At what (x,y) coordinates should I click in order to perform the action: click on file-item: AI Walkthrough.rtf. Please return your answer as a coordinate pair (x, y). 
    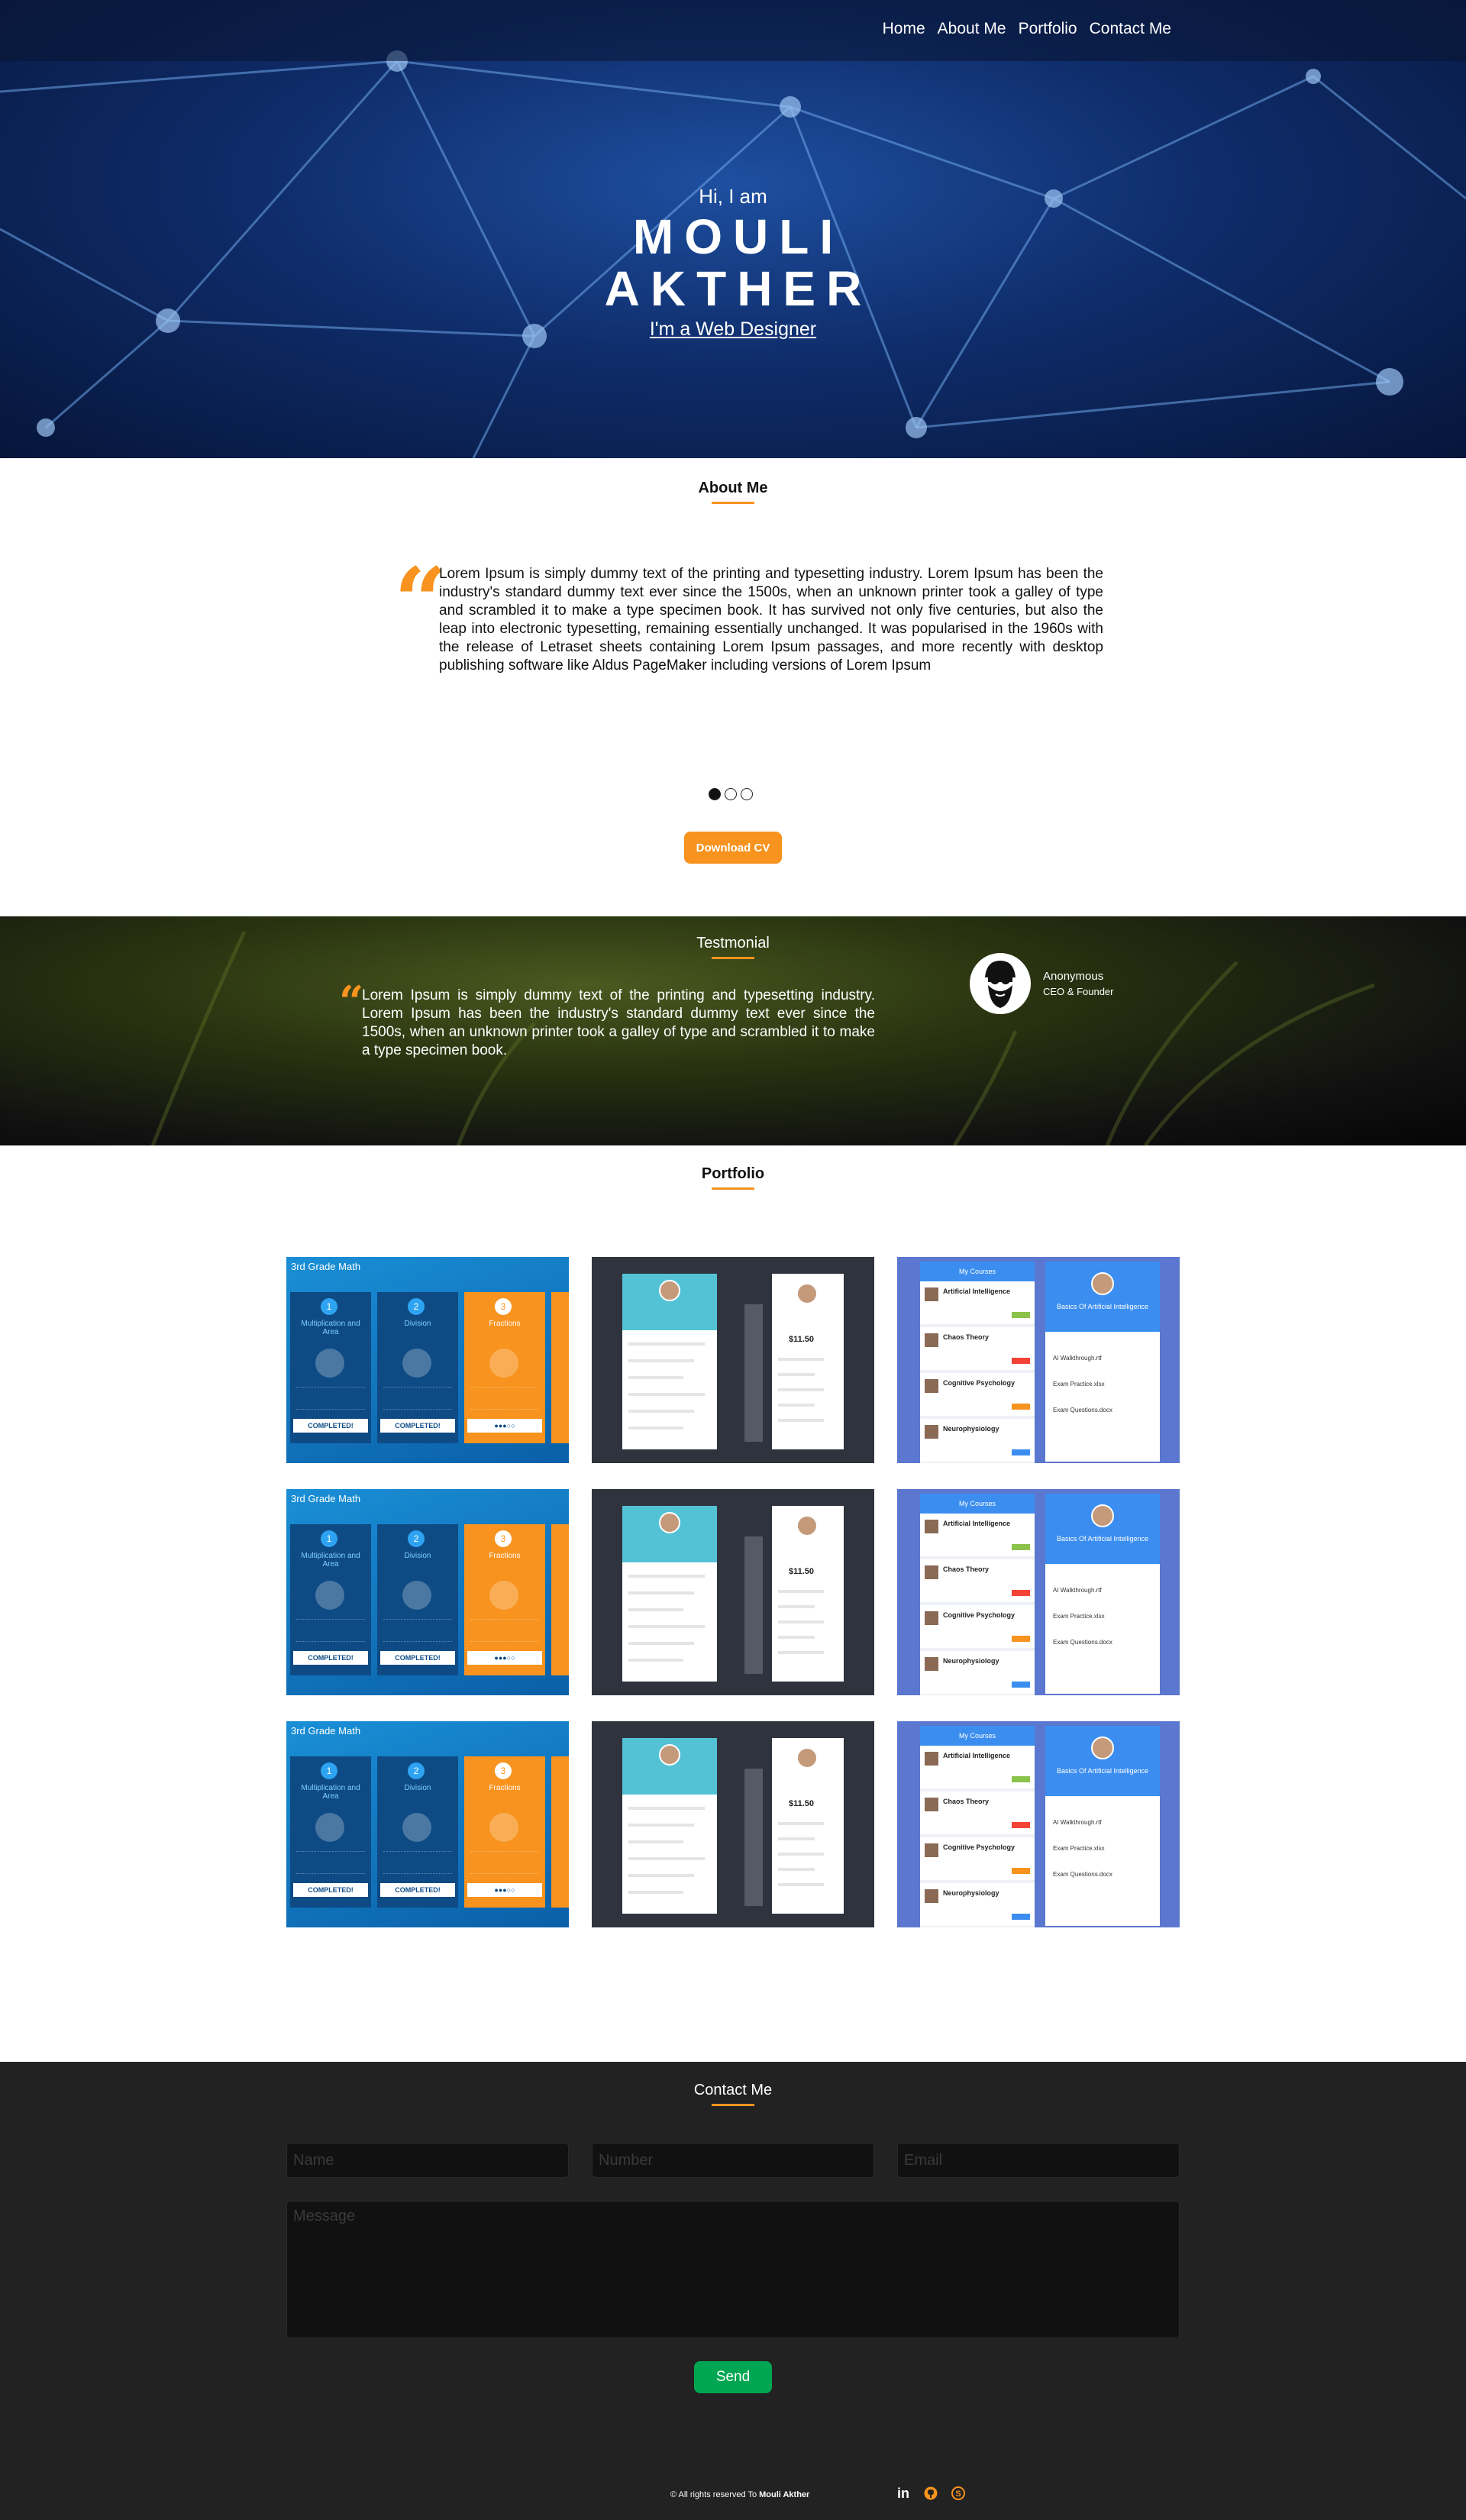
    Looking at the image, I should click on (1078, 1358).